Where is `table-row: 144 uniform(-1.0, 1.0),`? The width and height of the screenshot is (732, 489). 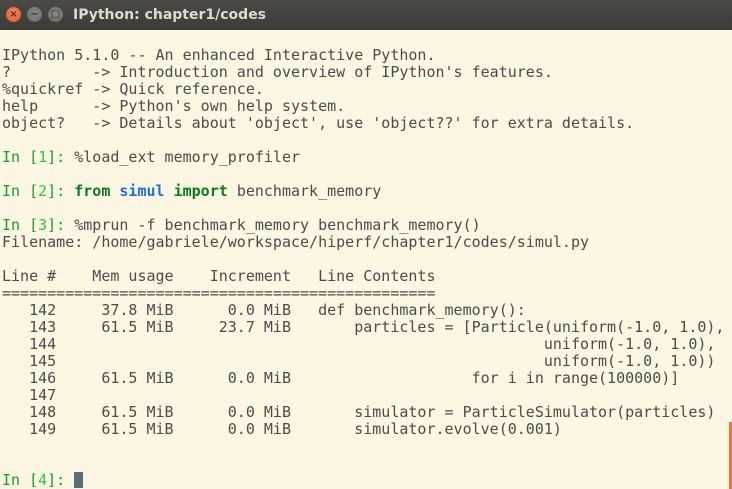
table-row: 144 uniform(-1.0, 1.0), is located at coordinates (359, 344).